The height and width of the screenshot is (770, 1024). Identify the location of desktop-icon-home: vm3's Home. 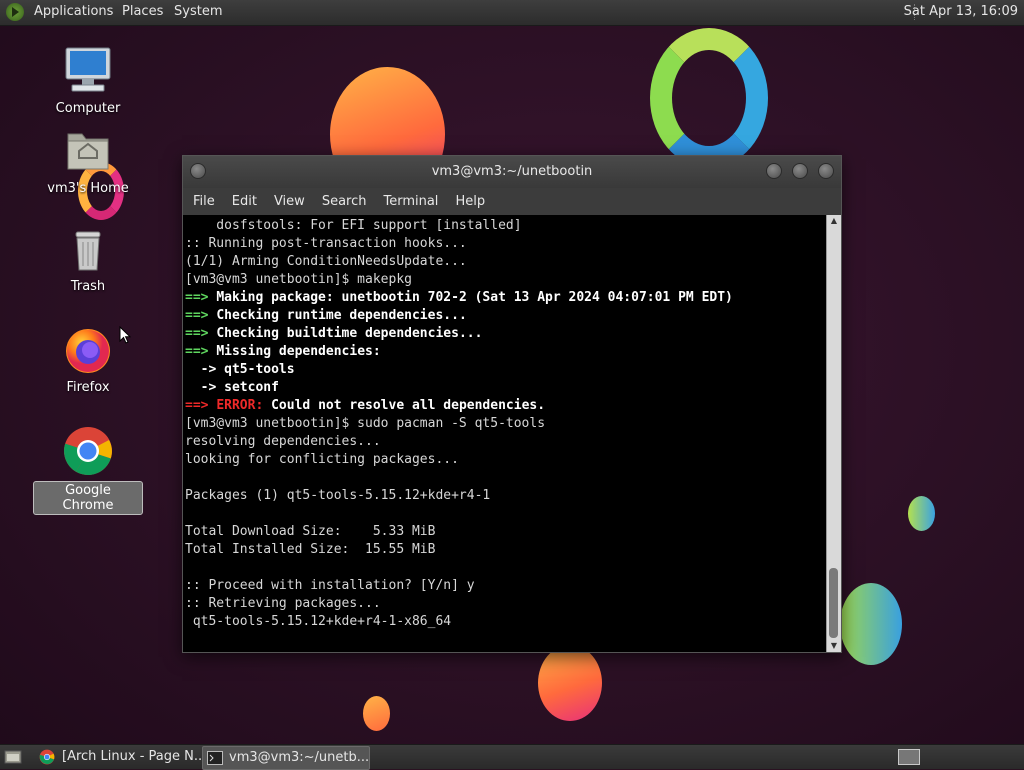
(88, 161).